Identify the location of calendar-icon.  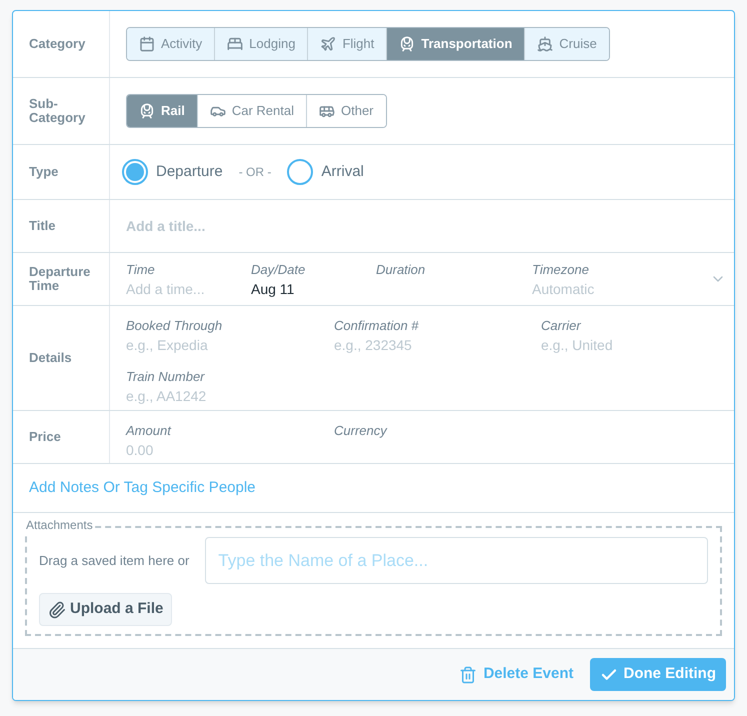
(147, 44).